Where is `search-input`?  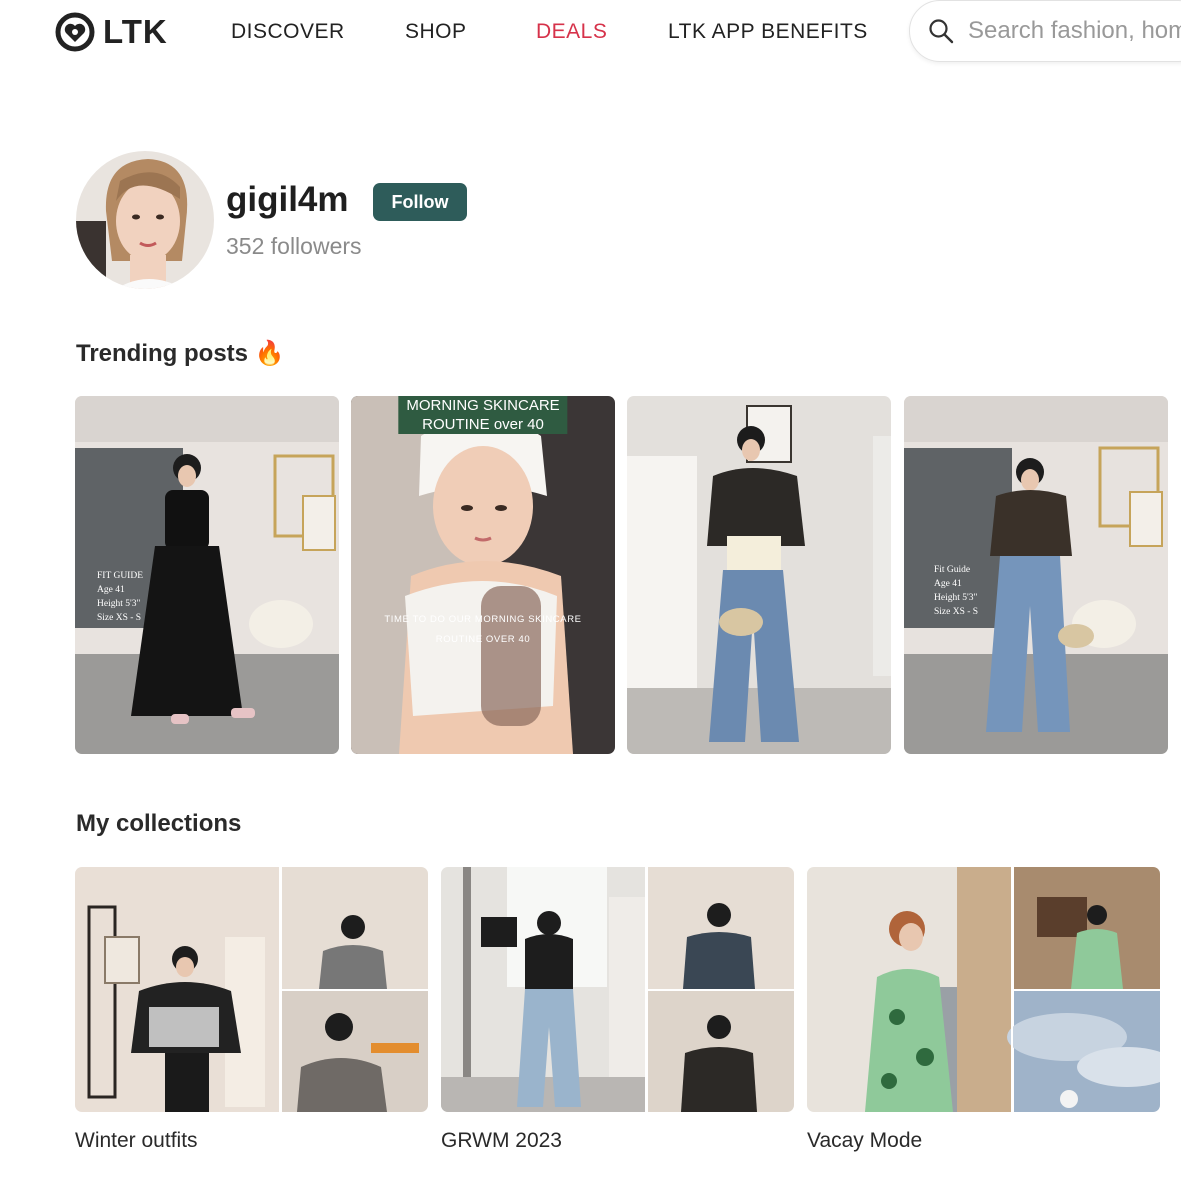
search-input is located at coordinates (1073, 31).